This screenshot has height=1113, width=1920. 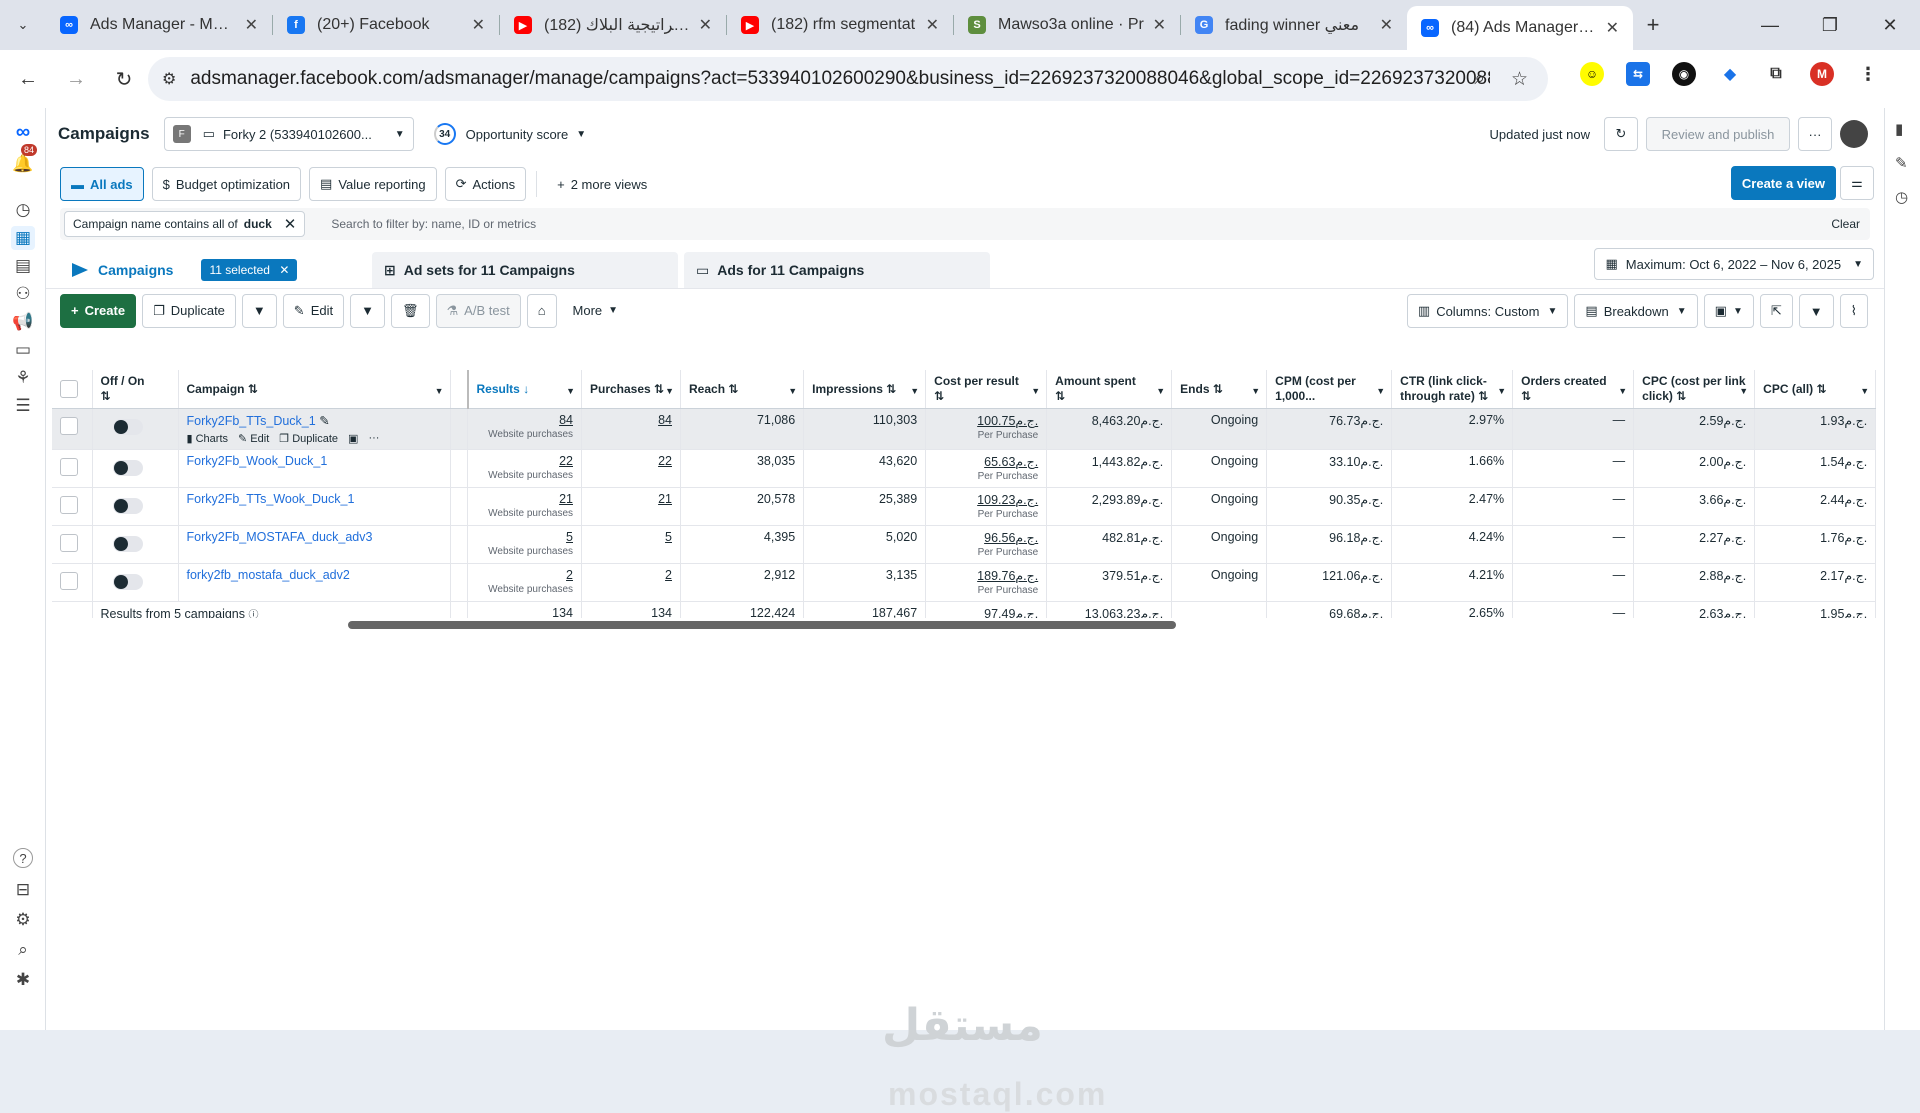 What do you see at coordinates (288, 134) in the screenshot?
I see `account-selector: F ▭ Forky 2 (533940102600... ▼` at bounding box center [288, 134].